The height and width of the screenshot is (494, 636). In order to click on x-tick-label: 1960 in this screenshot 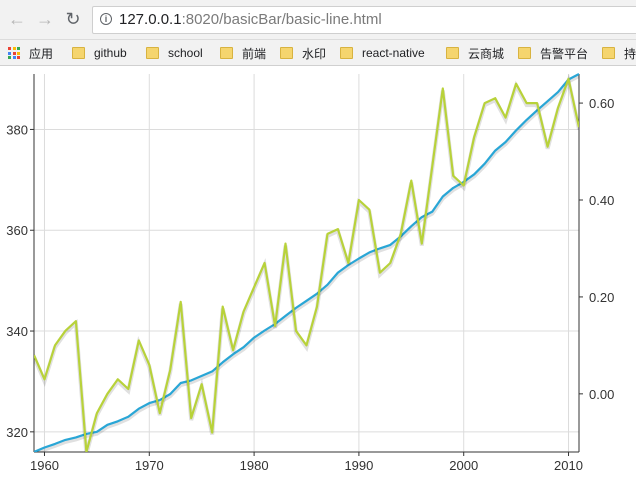, I will do `click(44, 465)`.